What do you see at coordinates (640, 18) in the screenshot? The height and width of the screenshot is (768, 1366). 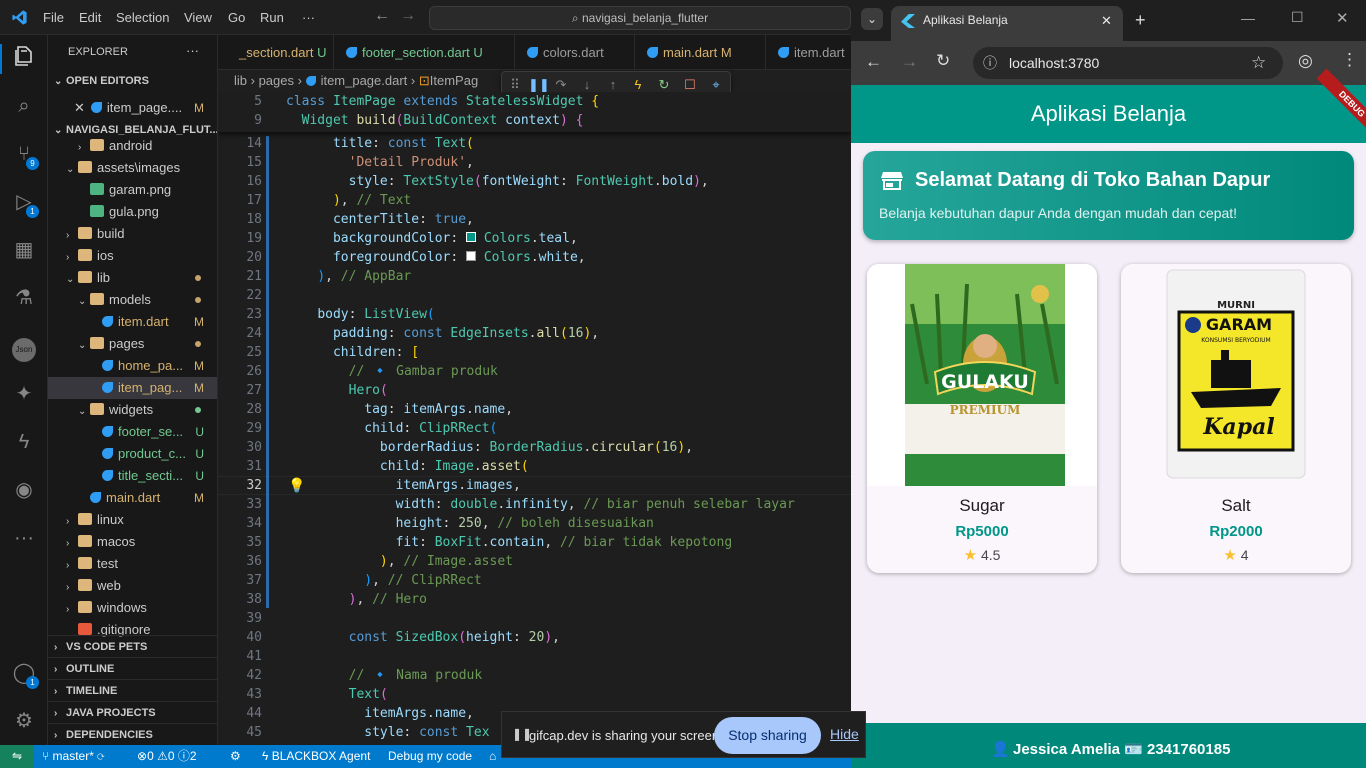 I see `command-center: ⌕ navigasi_belanja_flutter` at bounding box center [640, 18].